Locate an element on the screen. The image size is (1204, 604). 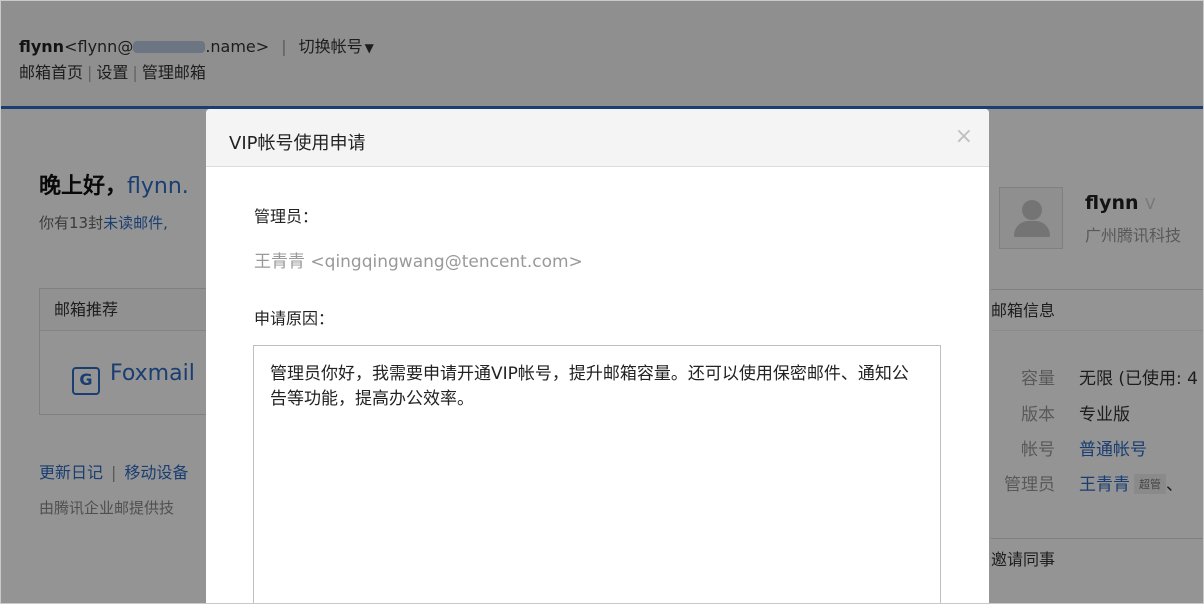
reason-label: 申请原因： is located at coordinates (294, 318).